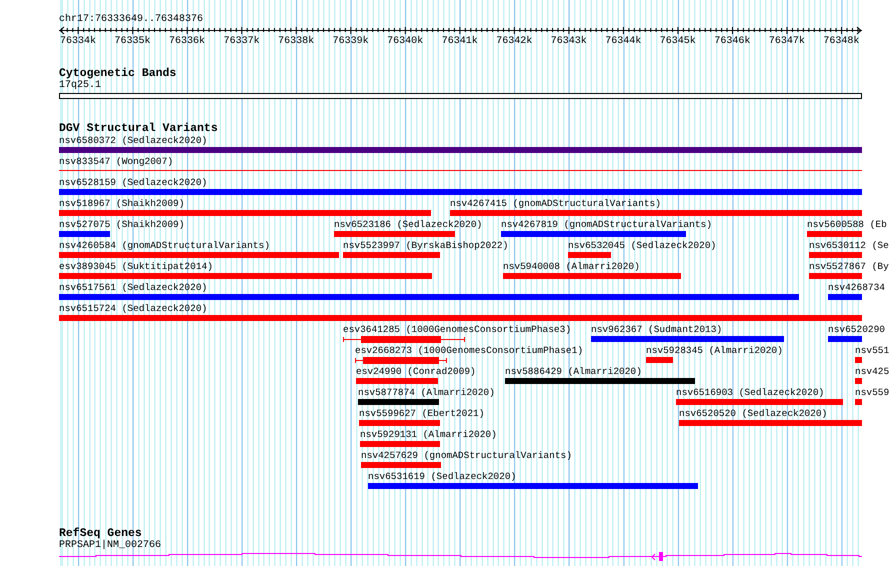 Image resolution: width=890 pixels, height=566 pixels. I want to click on variant-label: nsv6516903 (Sedlazeck2020), so click(750, 393).